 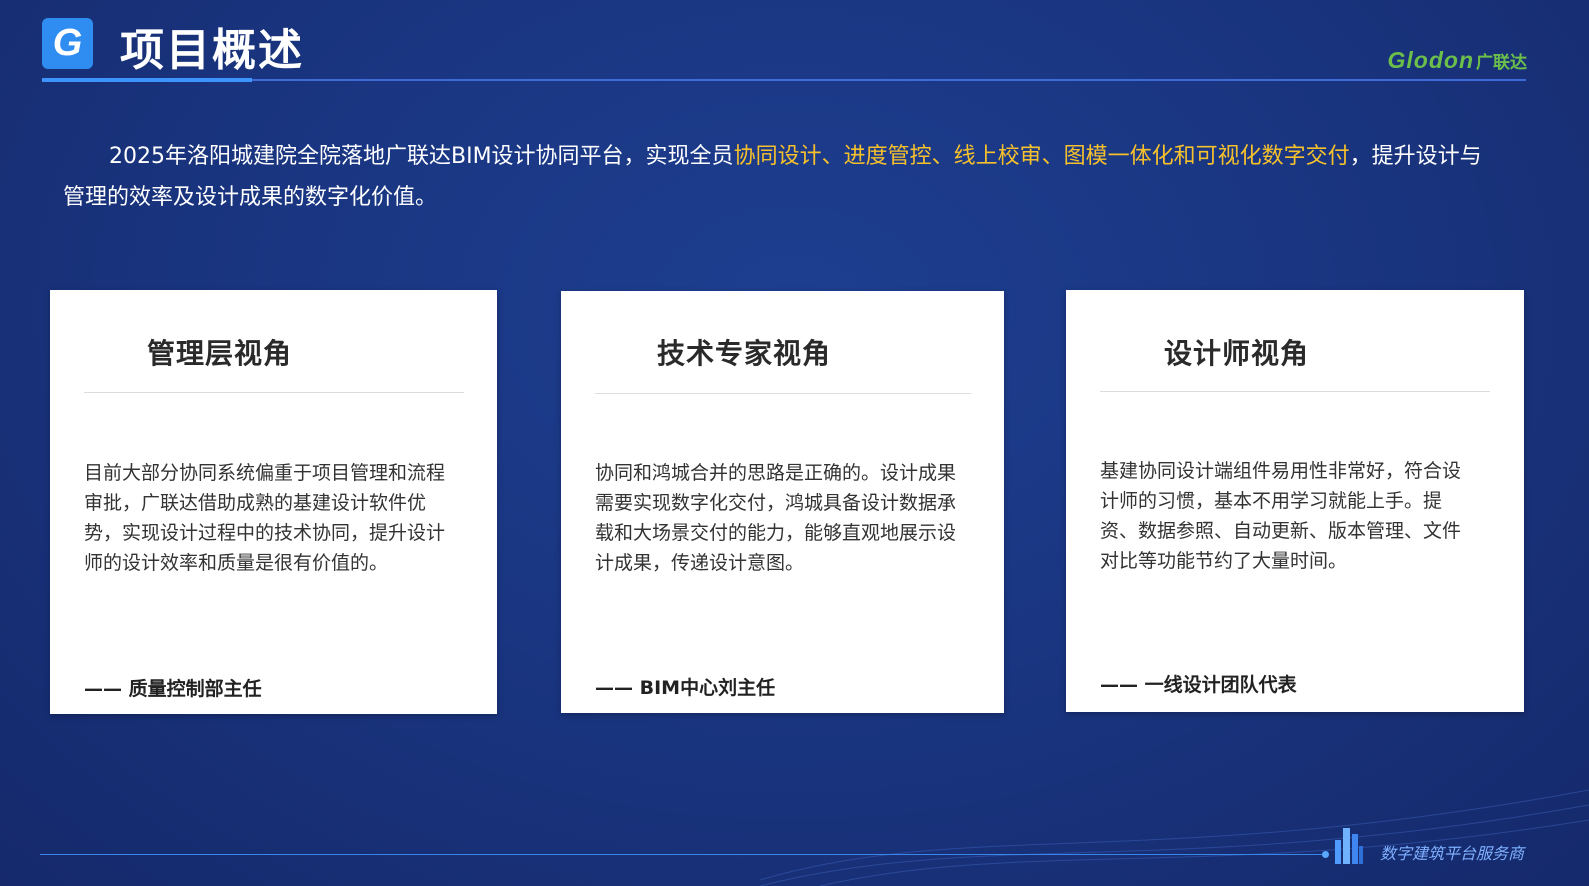 I want to click on glodon-logo-icon: G, so click(x=67, y=43).